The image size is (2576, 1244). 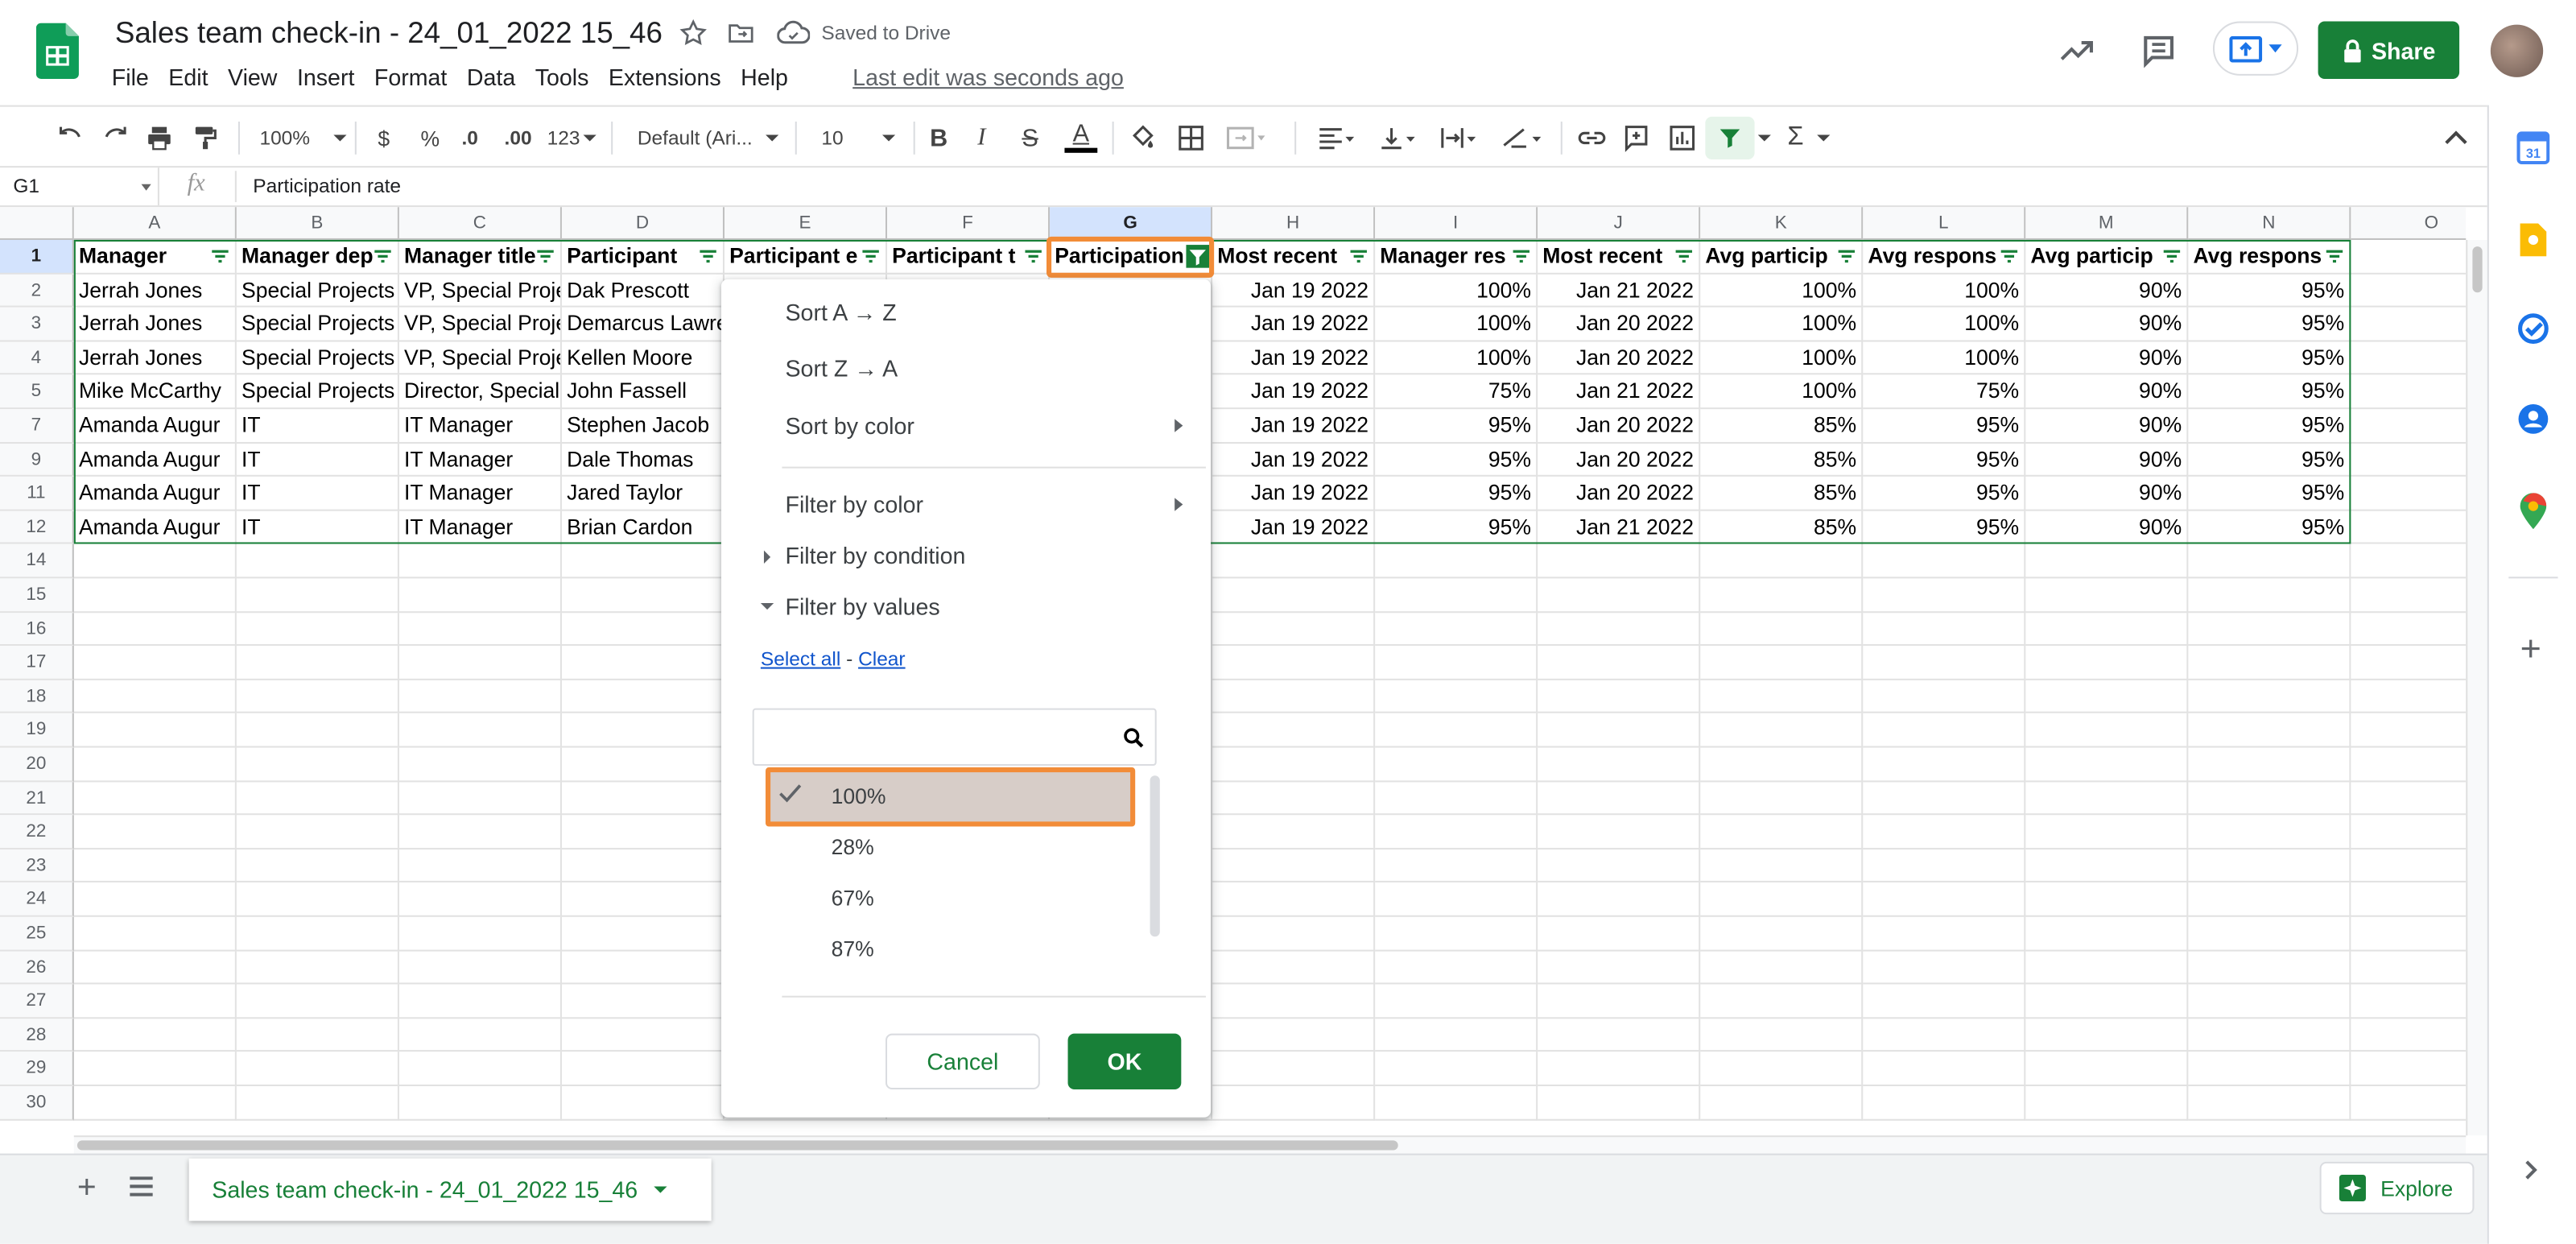 I want to click on data-cell: Jan 21 2022, so click(x=1619, y=290).